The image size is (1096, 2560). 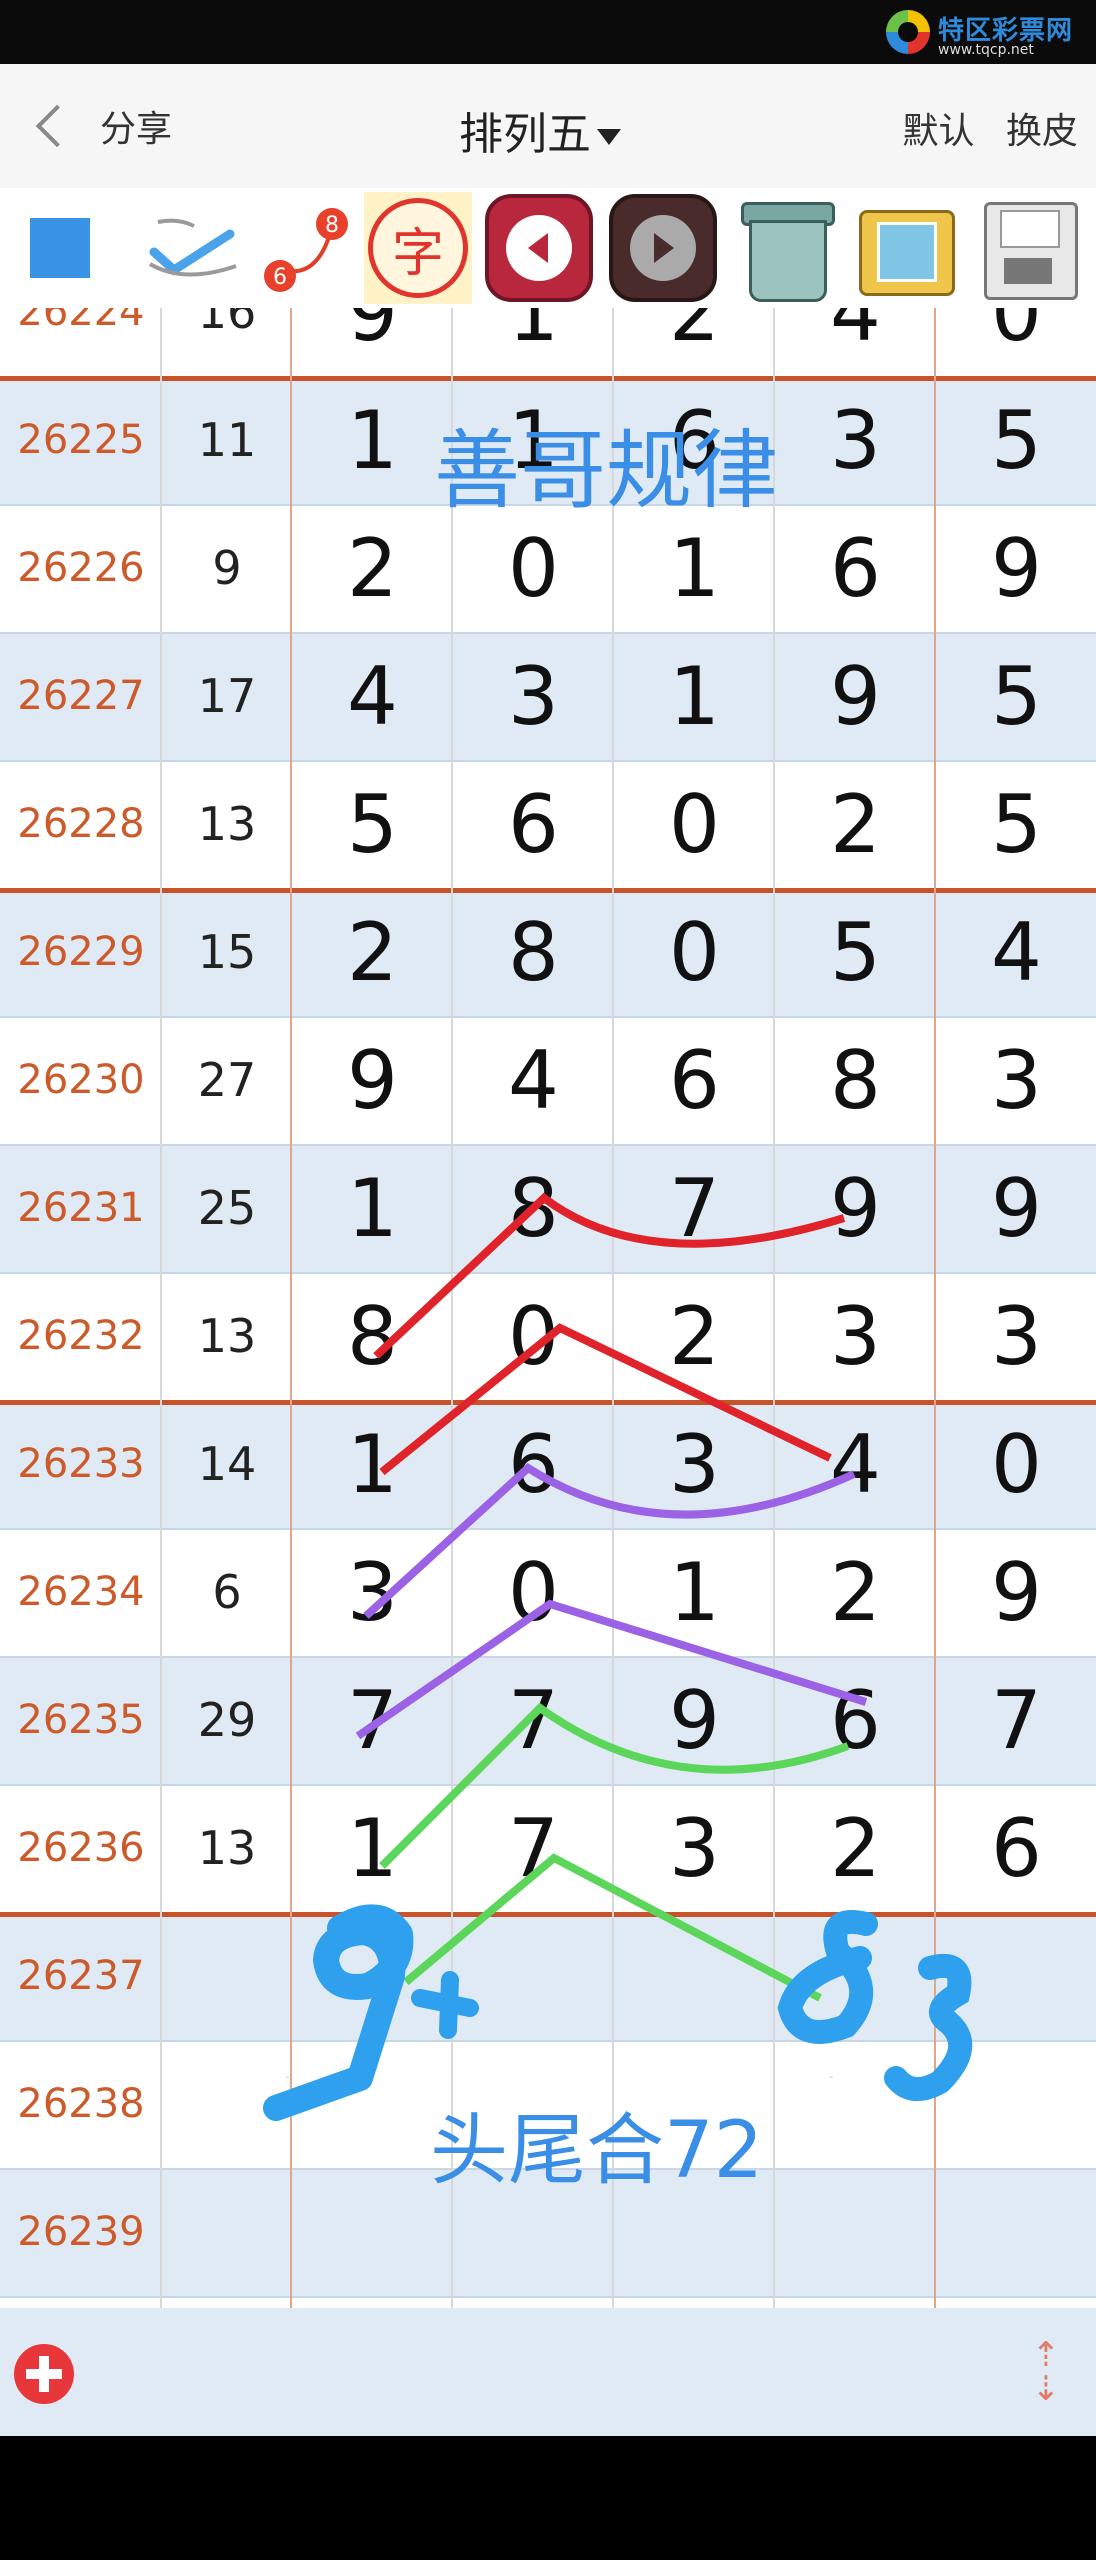 What do you see at coordinates (980, 128) in the screenshot?
I see `header-actions: 默认 换皮` at bounding box center [980, 128].